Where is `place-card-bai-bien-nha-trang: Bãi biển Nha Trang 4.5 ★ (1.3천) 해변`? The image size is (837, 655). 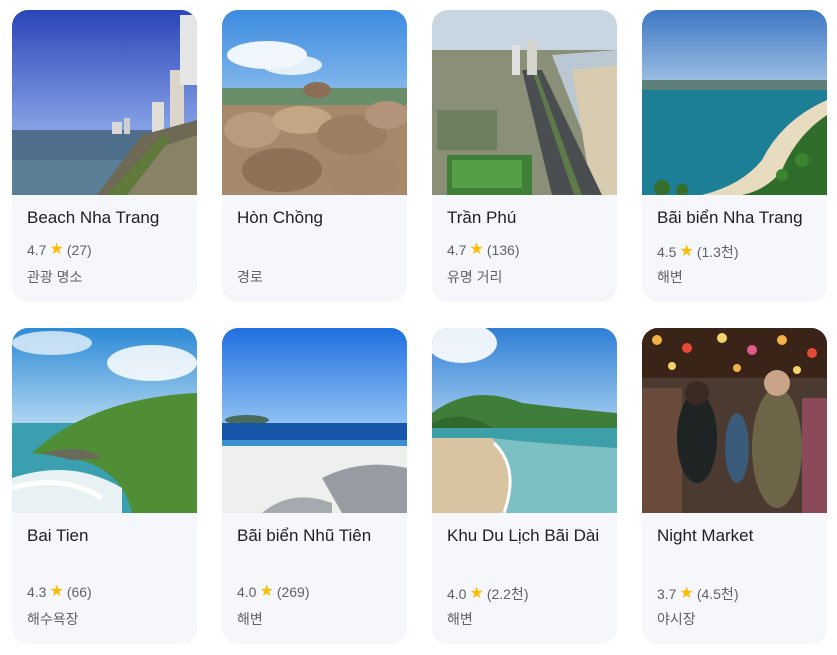
place-card-bai-bien-nha-trang: Bãi biển Nha Trang 4.5 ★ (1.3천) 해변 is located at coordinates (734, 156).